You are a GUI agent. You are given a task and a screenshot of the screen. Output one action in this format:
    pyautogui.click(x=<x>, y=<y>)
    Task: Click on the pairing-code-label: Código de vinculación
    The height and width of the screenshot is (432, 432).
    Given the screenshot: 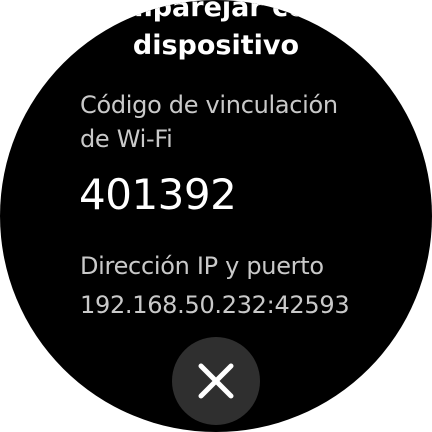 What is the action you would take?
    pyautogui.click(x=209, y=105)
    